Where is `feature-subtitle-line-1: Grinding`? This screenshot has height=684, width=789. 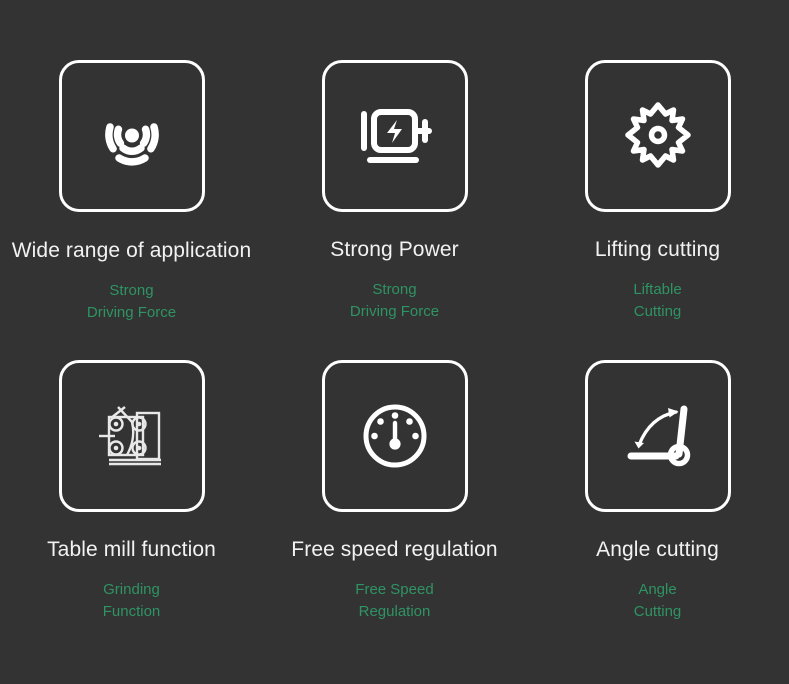
feature-subtitle-line-1: Grinding is located at coordinates (131, 589).